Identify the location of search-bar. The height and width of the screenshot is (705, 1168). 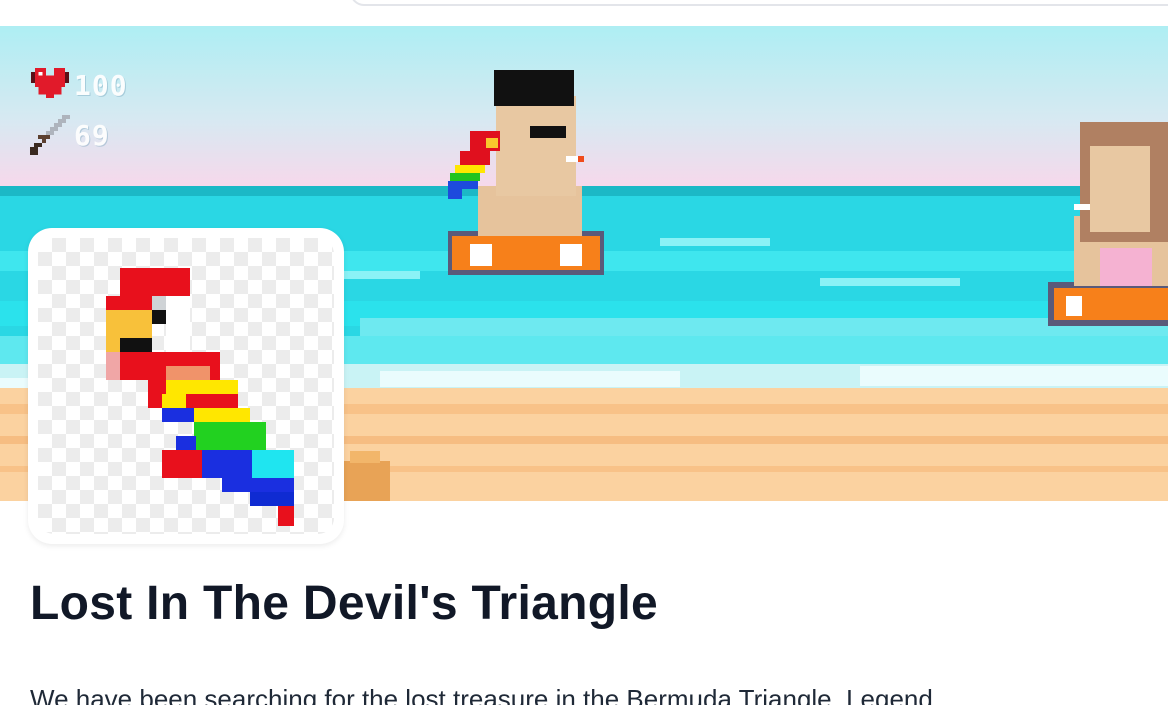
(759, 3).